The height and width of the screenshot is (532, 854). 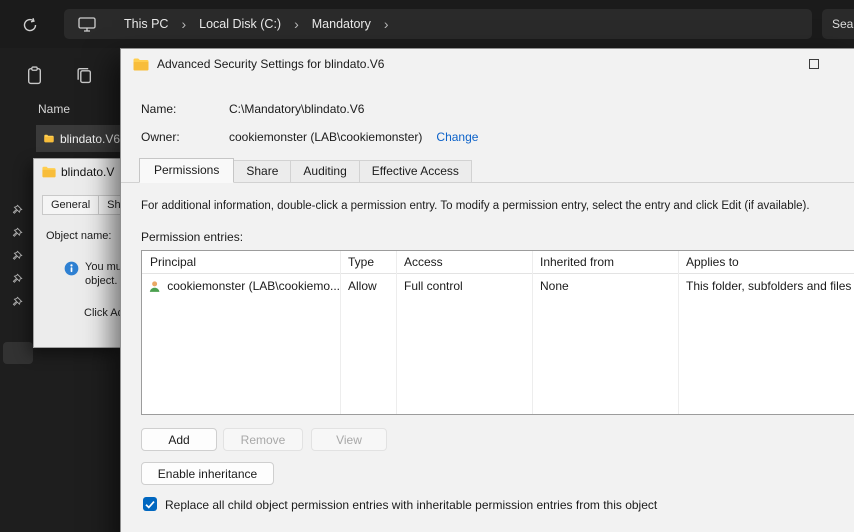 I want to click on column-header-type: Type, so click(x=368, y=262).